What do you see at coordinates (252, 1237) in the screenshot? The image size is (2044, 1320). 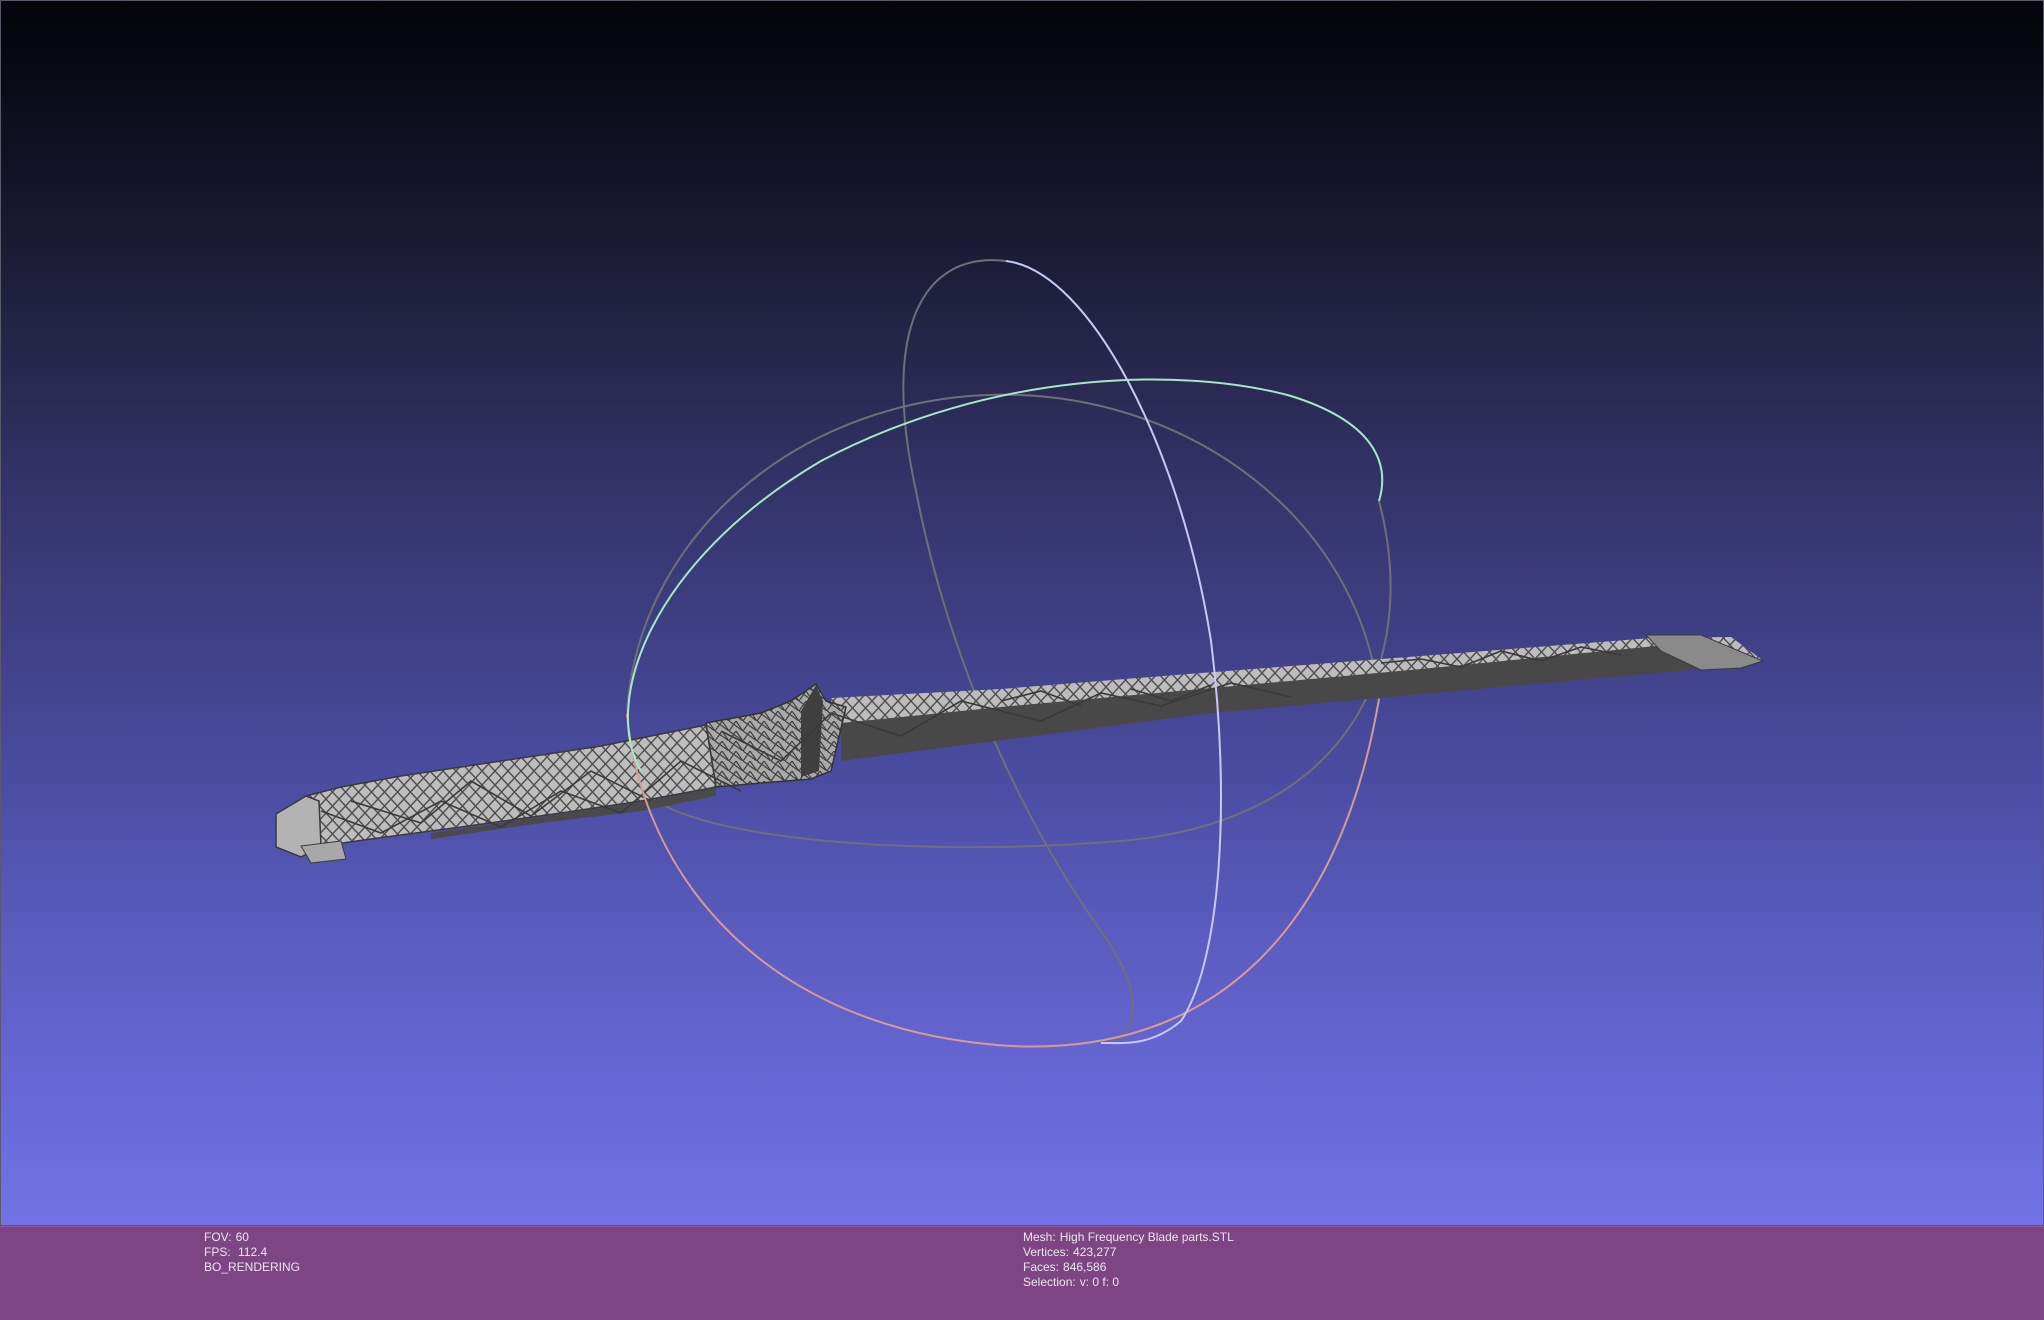 I see `fov-readout: FOV: 60` at bounding box center [252, 1237].